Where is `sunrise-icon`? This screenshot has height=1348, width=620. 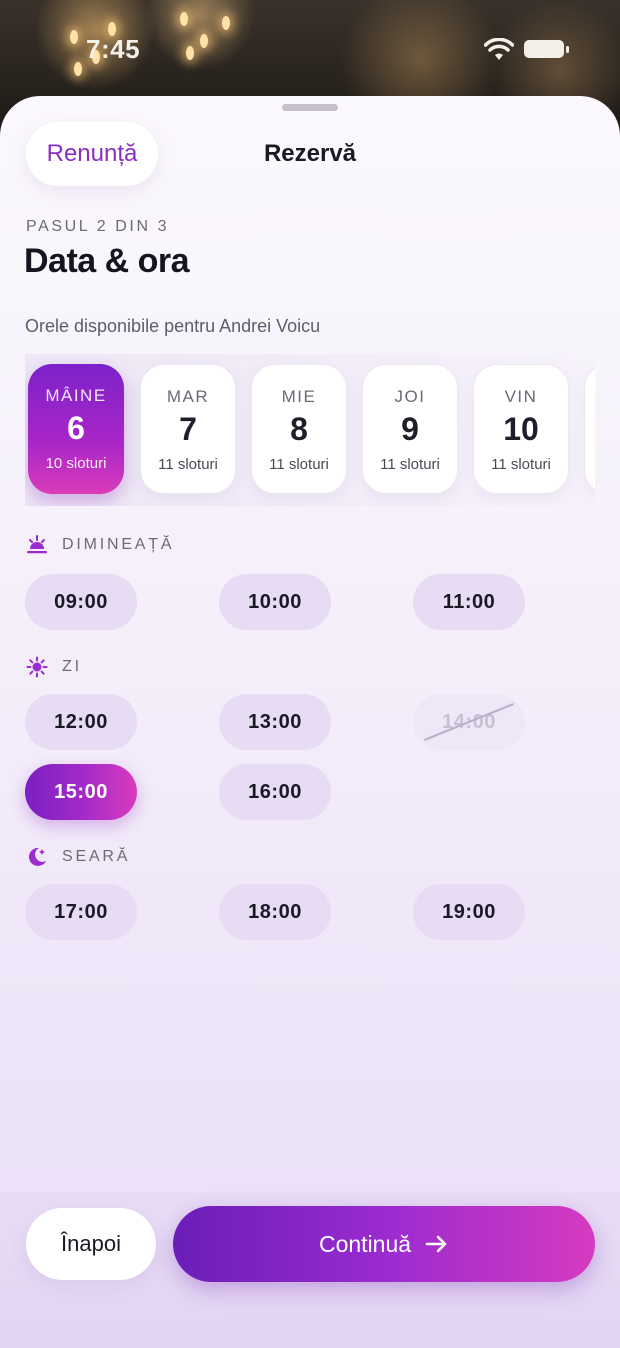 sunrise-icon is located at coordinates (37, 544).